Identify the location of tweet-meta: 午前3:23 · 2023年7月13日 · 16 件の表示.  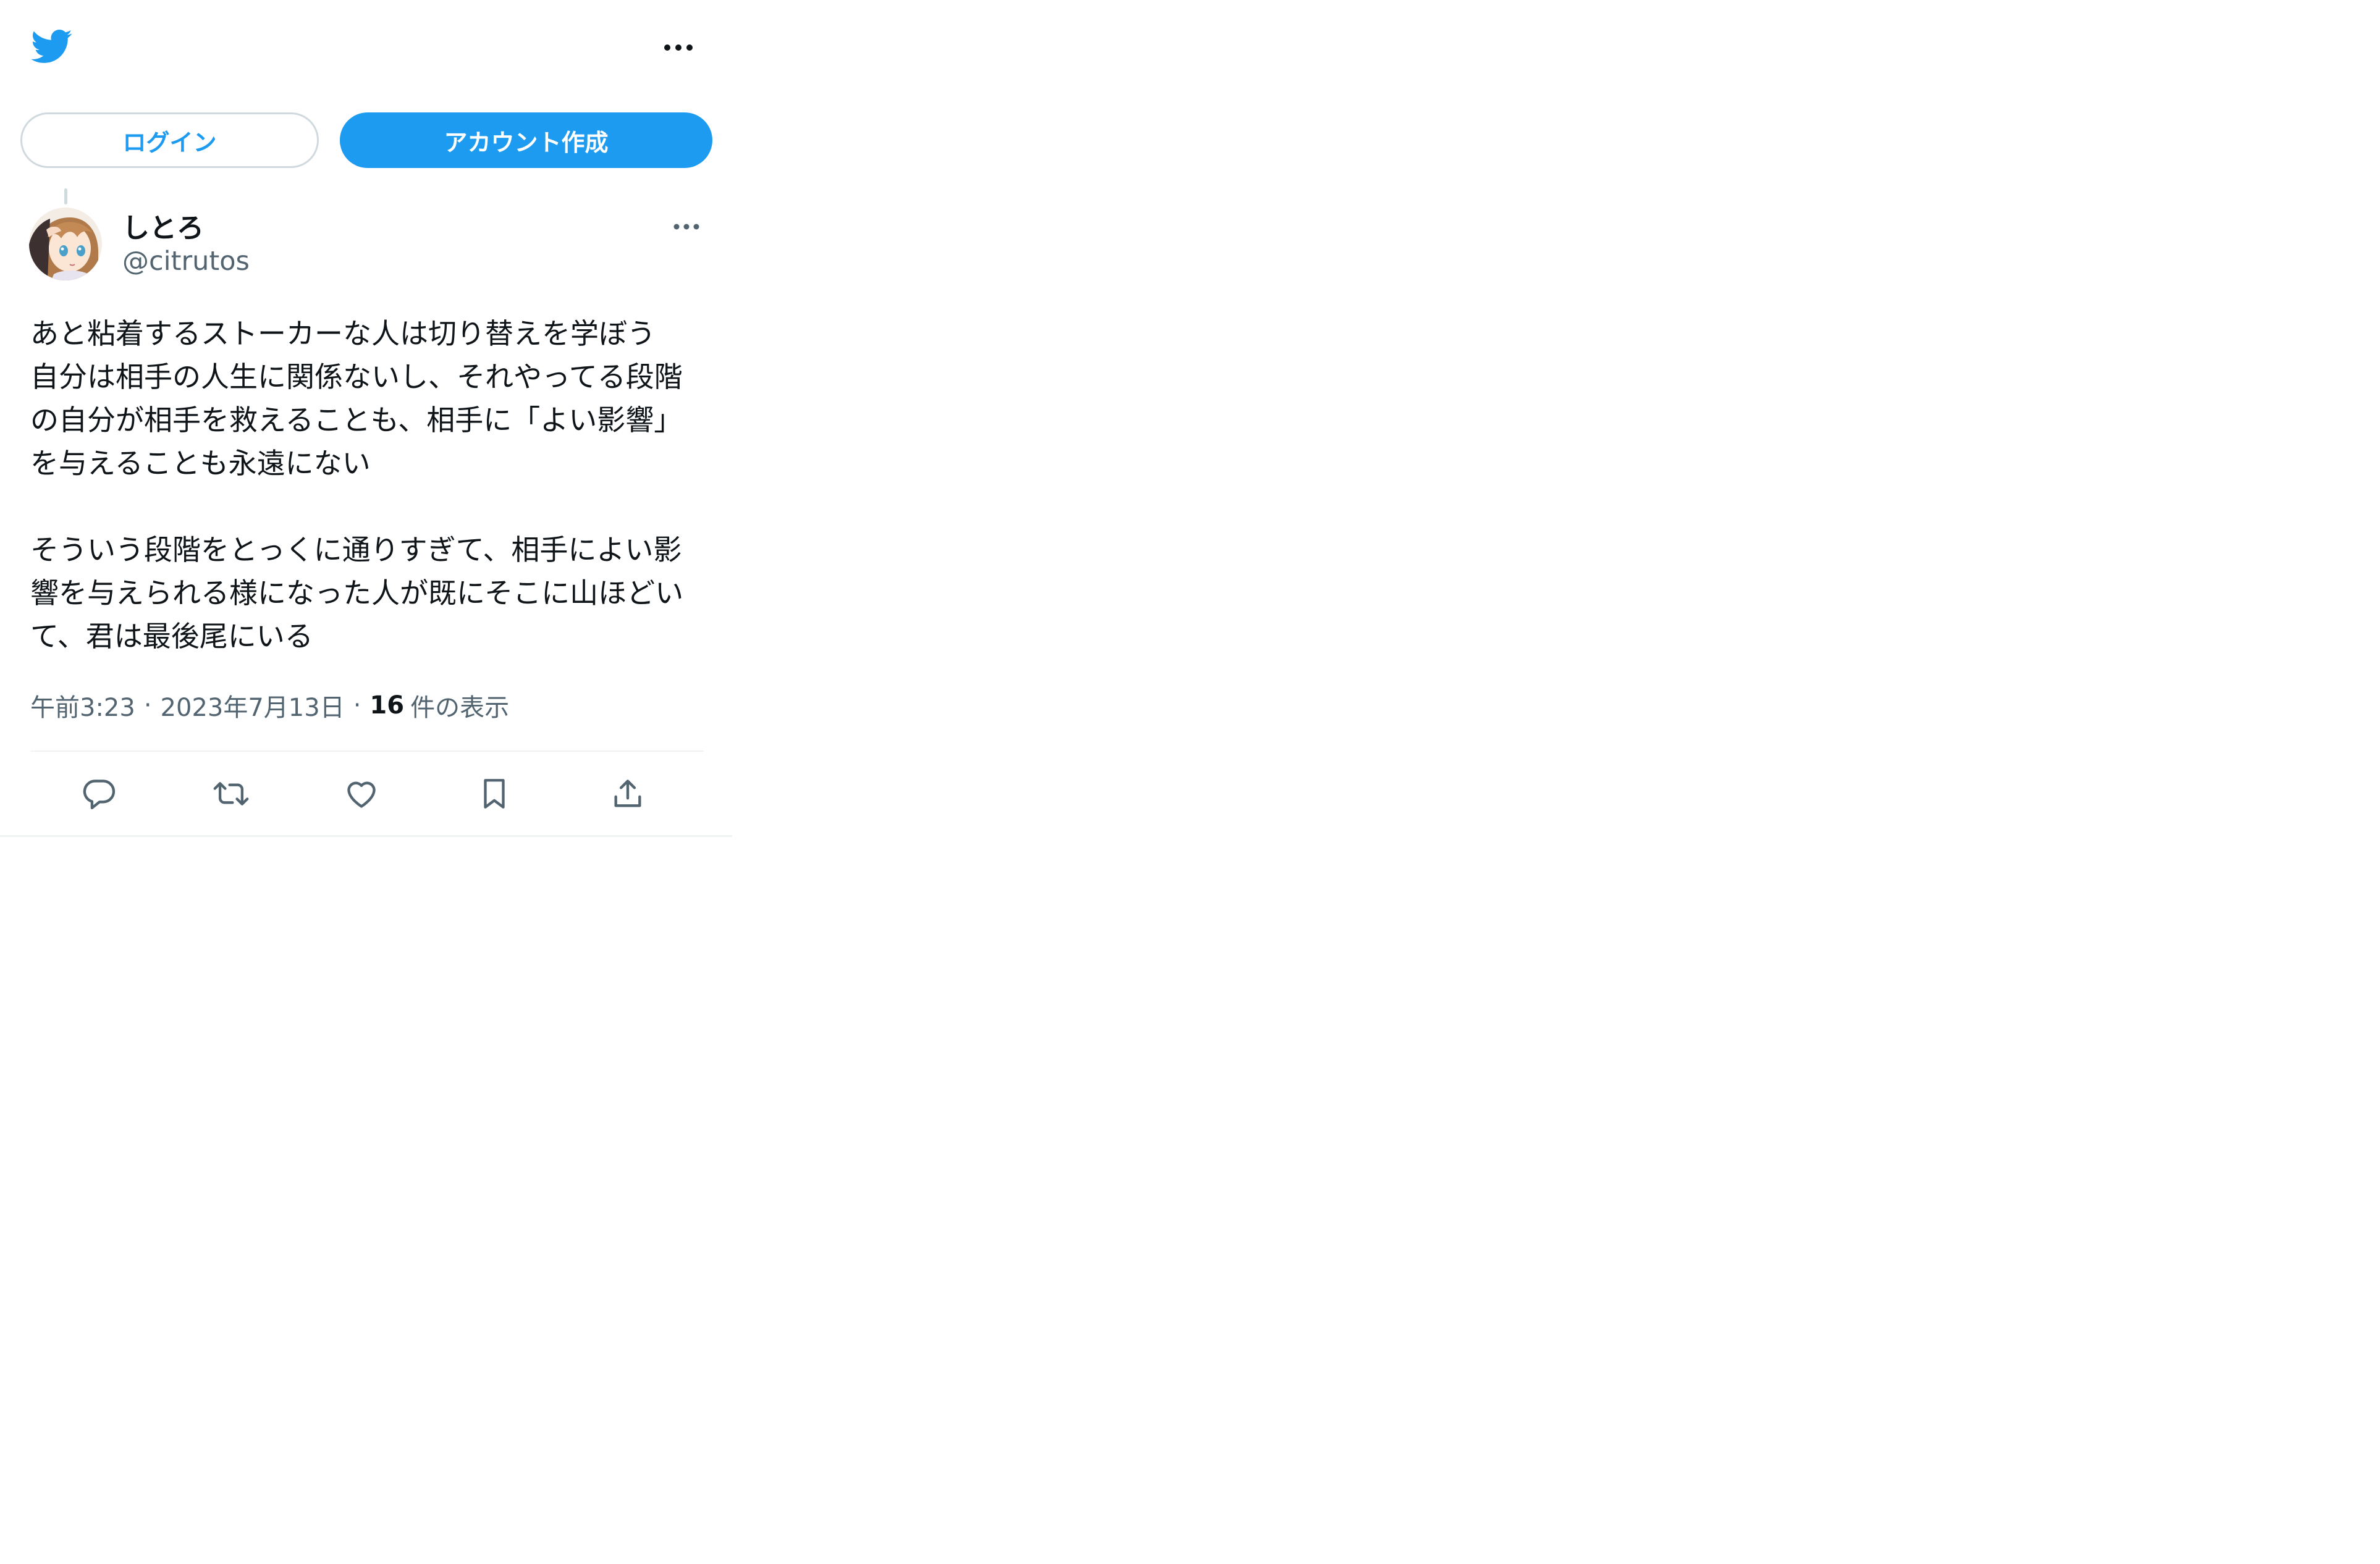
(269, 705).